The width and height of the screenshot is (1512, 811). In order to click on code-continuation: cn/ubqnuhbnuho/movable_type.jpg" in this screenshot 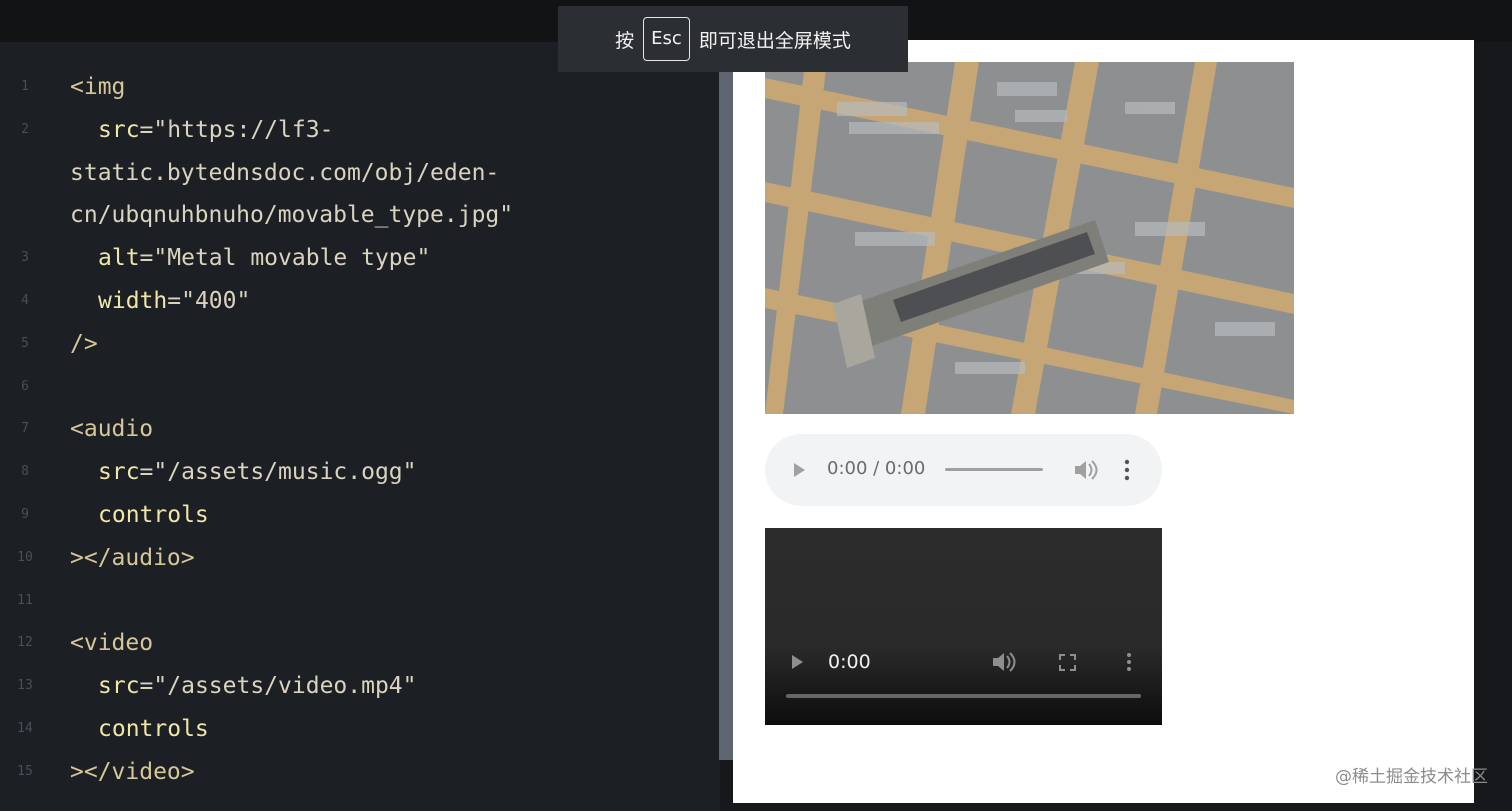, I will do `click(292, 215)`.